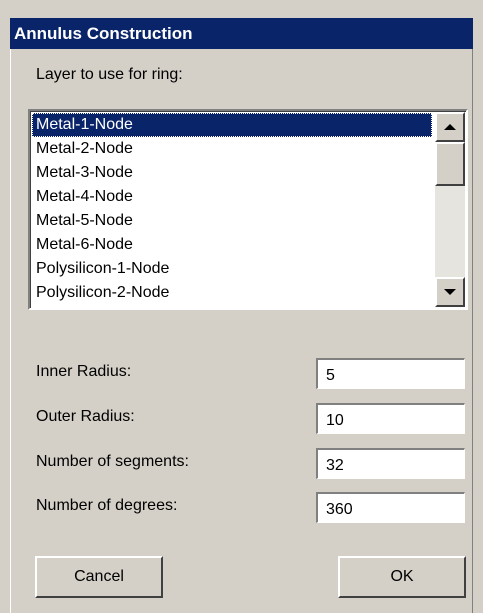 Image resolution: width=483 pixels, height=613 pixels. What do you see at coordinates (232, 293) in the screenshot?
I see `list-item: Polysilicon-2-Node` at bounding box center [232, 293].